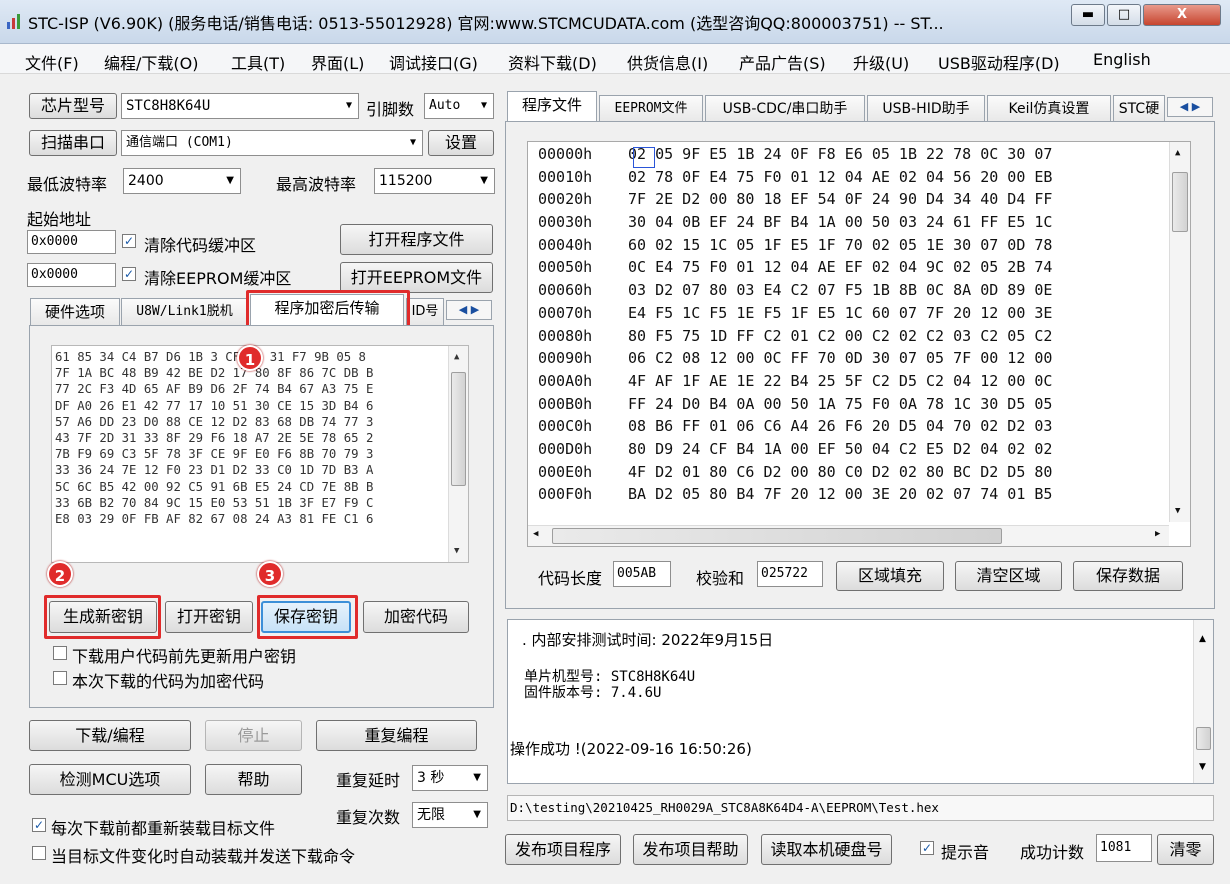  What do you see at coordinates (565, 403) in the screenshot?
I see `hex-address: 000B0h` at bounding box center [565, 403].